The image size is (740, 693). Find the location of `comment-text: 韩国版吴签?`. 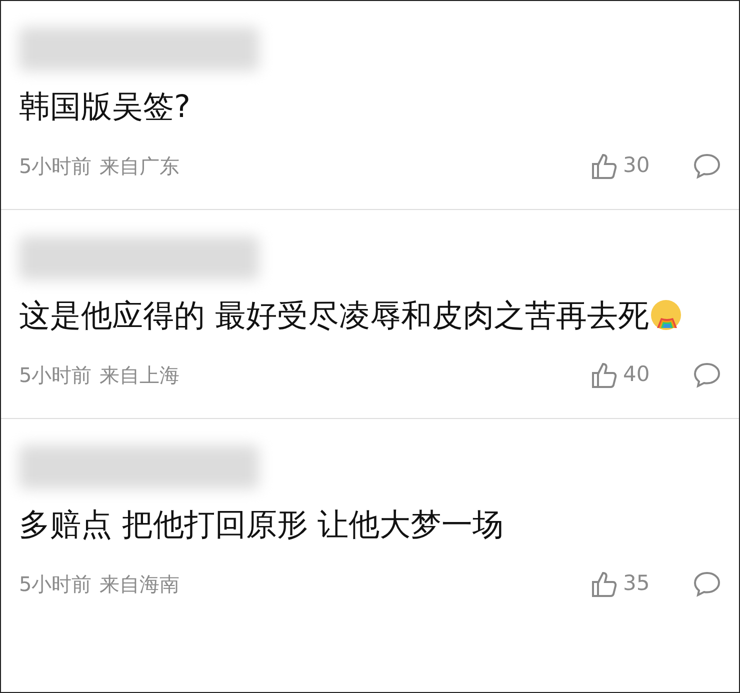

comment-text: 韩国版吴签? is located at coordinates (104, 107).